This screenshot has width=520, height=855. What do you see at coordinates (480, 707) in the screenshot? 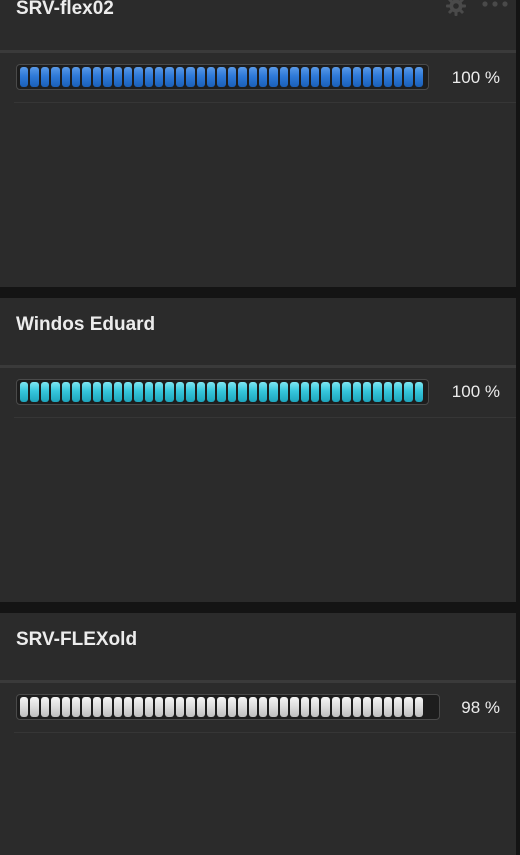
I see `progress-percent: 98 %` at bounding box center [480, 707].